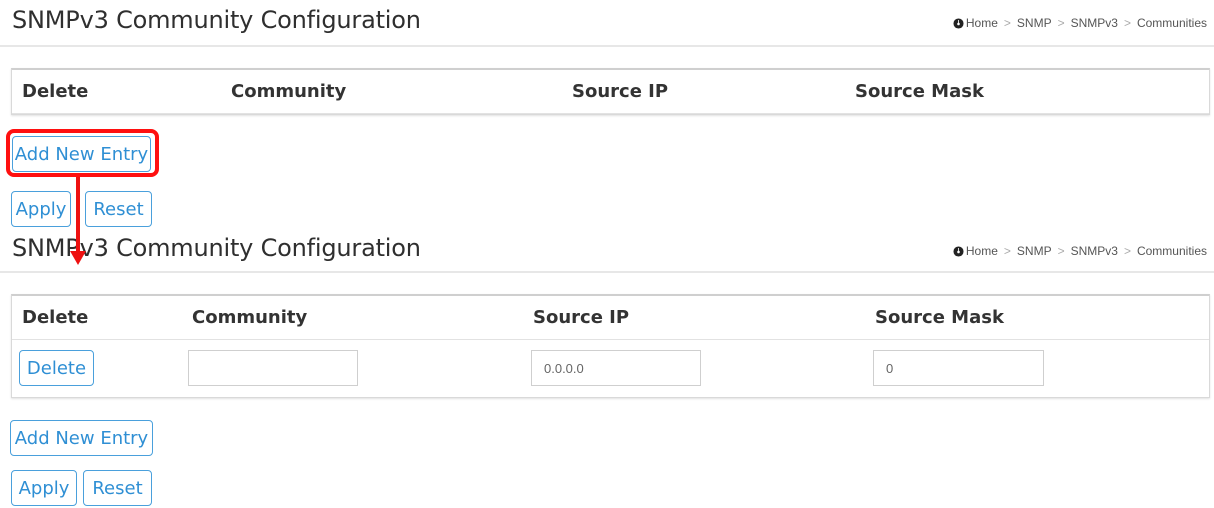  What do you see at coordinates (273, 368) in the screenshot?
I see `community-input` at bounding box center [273, 368].